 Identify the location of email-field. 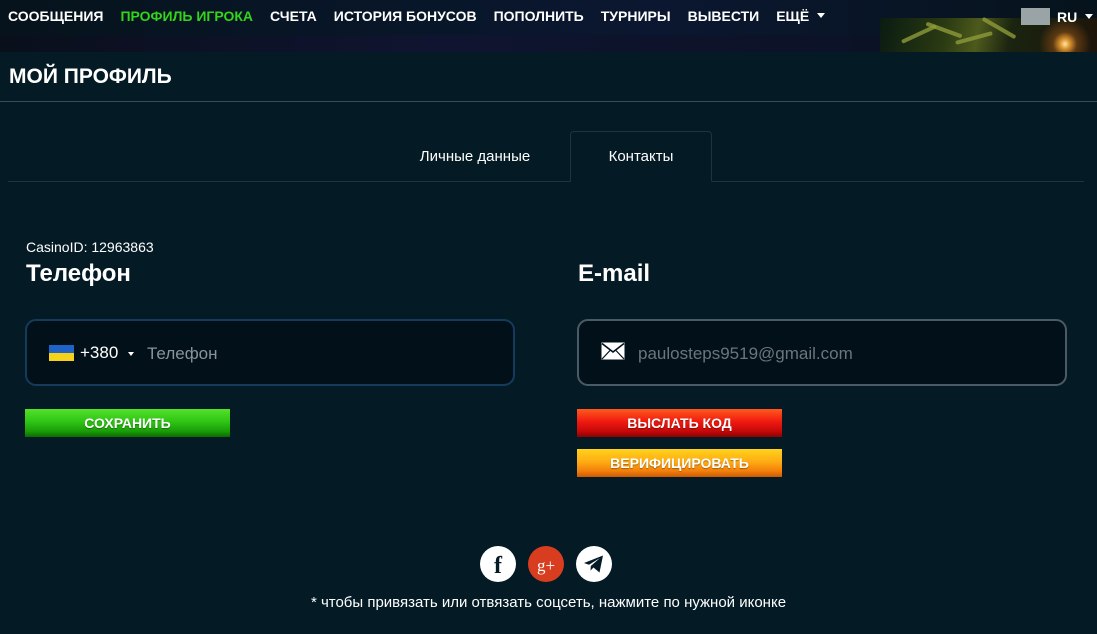
(822, 352).